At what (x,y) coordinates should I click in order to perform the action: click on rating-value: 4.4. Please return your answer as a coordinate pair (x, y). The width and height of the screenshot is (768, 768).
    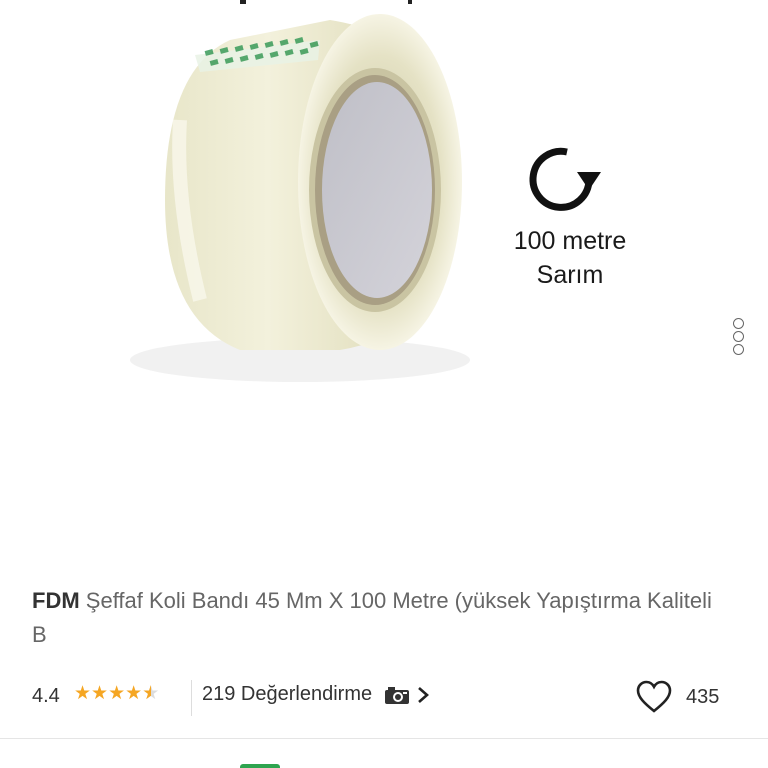
    Looking at the image, I should click on (46, 696).